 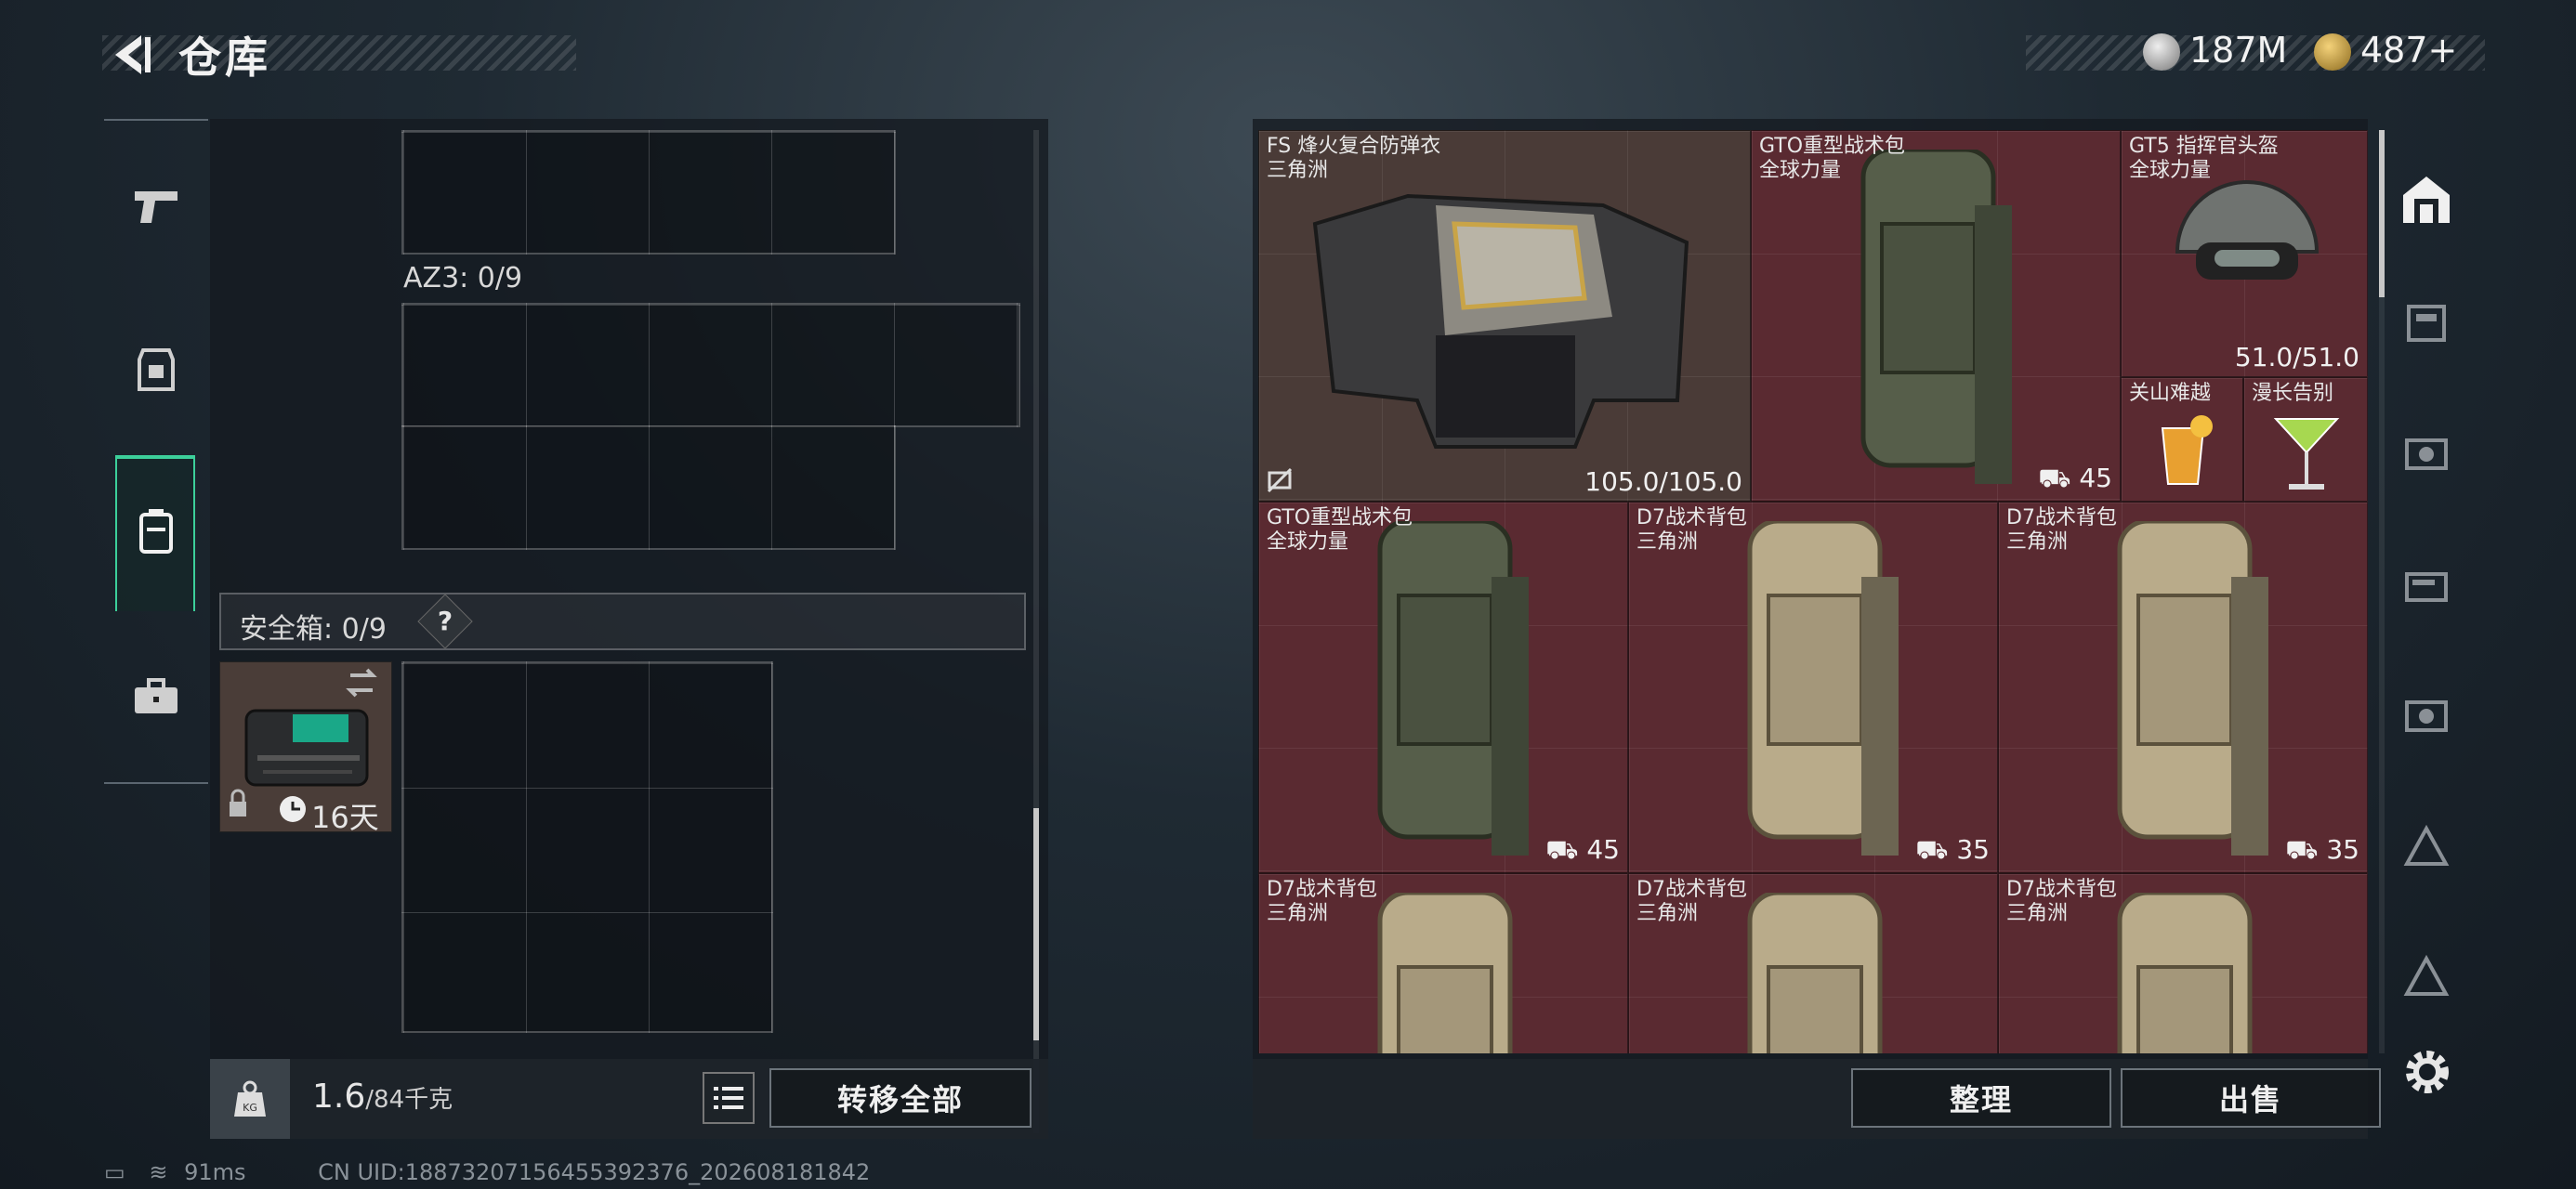 I want to click on safe-box-item: 16天, so click(x=305, y=748).